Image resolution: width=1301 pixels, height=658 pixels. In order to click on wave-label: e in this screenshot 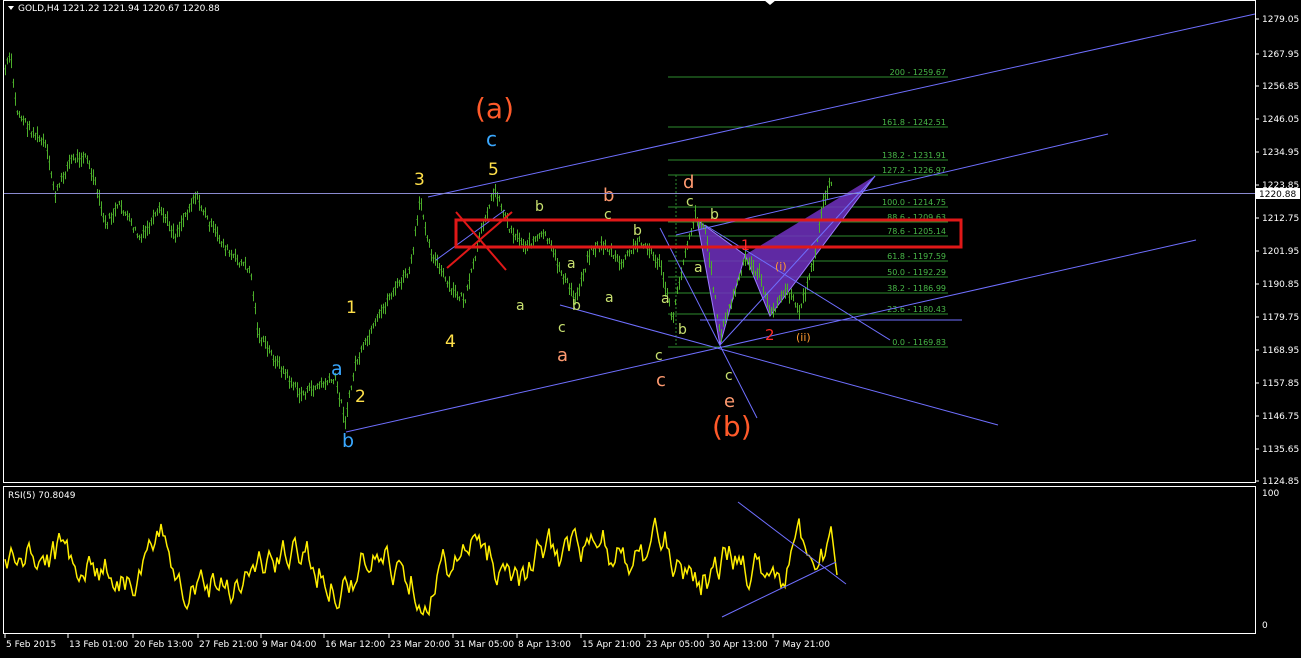, I will do `click(729, 401)`.